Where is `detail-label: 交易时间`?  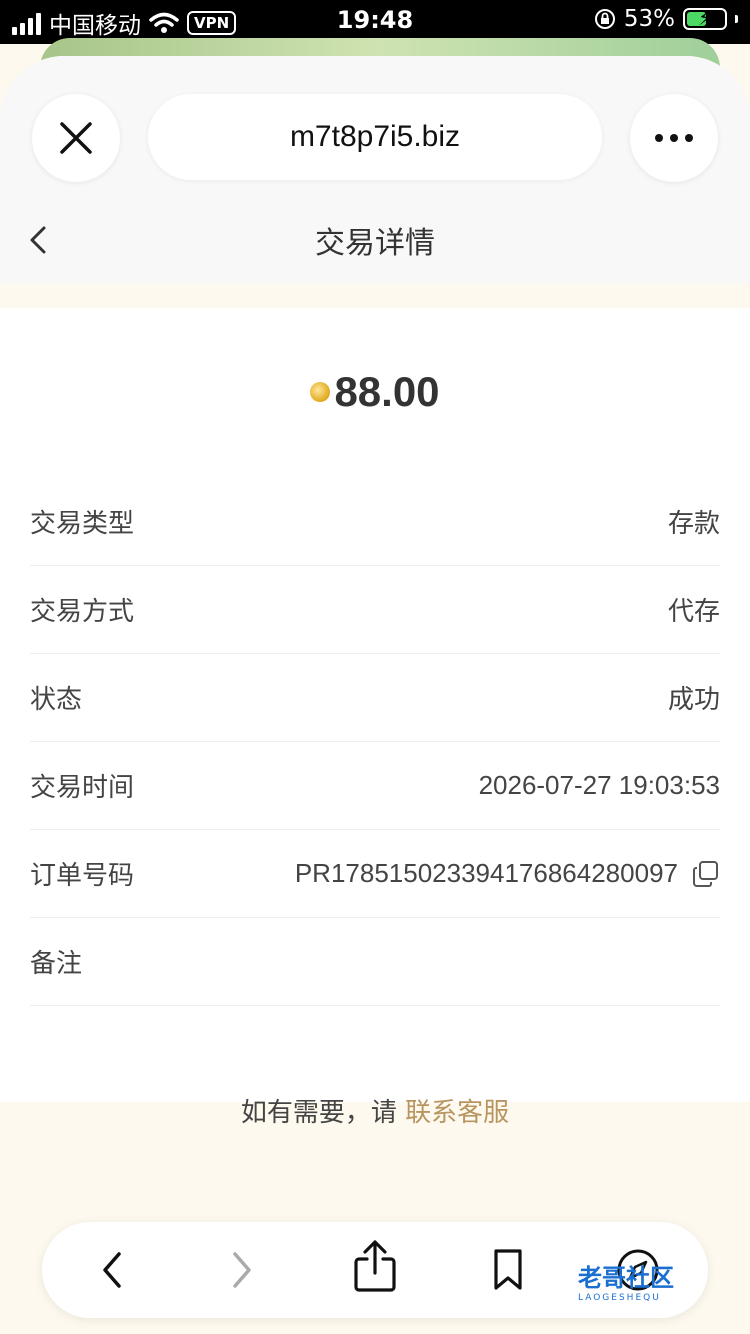
detail-label: 交易时间 is located at coordinates (82, 788).